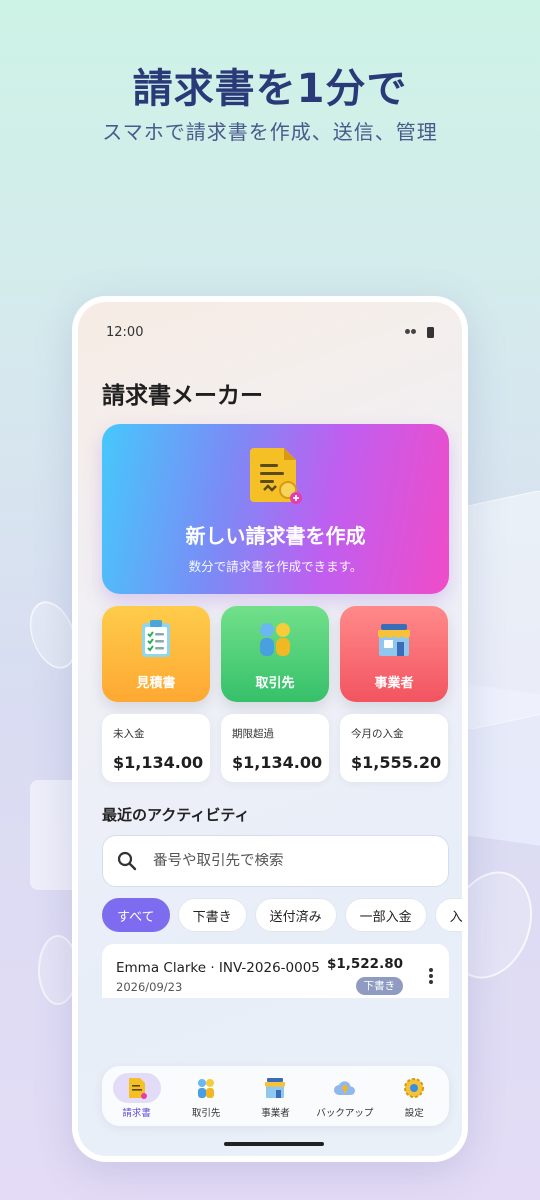 The height and width of the screenshot is (1200, 540). Describe the element at coordinates (137, 1088) in the screenshot. I see `invoice-icon` at that location.